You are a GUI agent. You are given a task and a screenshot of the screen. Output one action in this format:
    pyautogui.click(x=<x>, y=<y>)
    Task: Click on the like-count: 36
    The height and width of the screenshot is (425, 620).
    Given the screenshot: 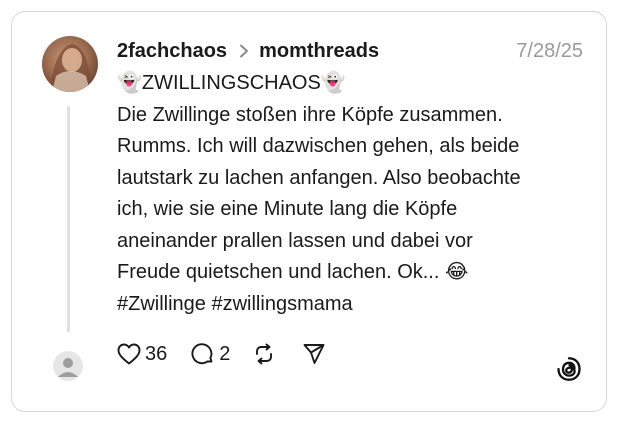 What is the action you would take?
    pyautogui.click(x=156, y=353)
    